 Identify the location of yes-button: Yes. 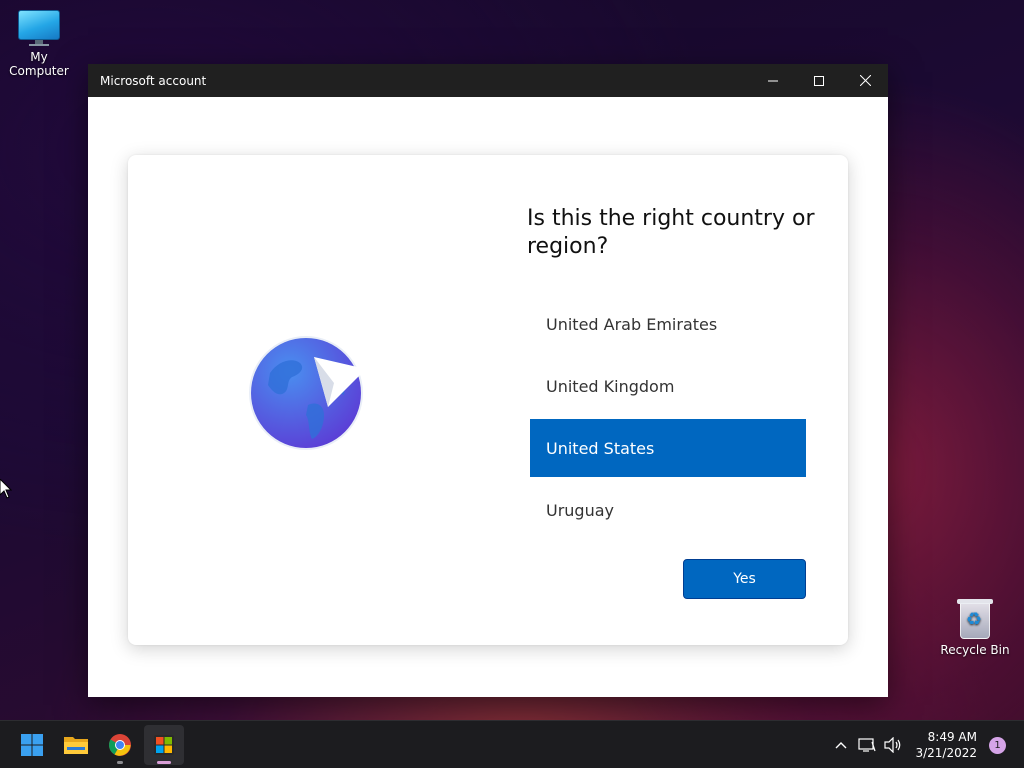
(744, 579).